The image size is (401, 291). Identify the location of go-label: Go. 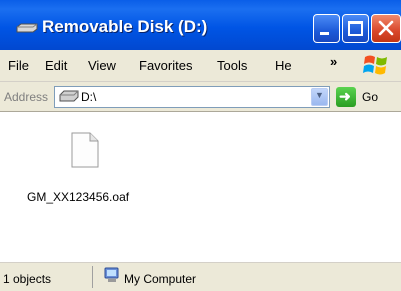
(370, 97).